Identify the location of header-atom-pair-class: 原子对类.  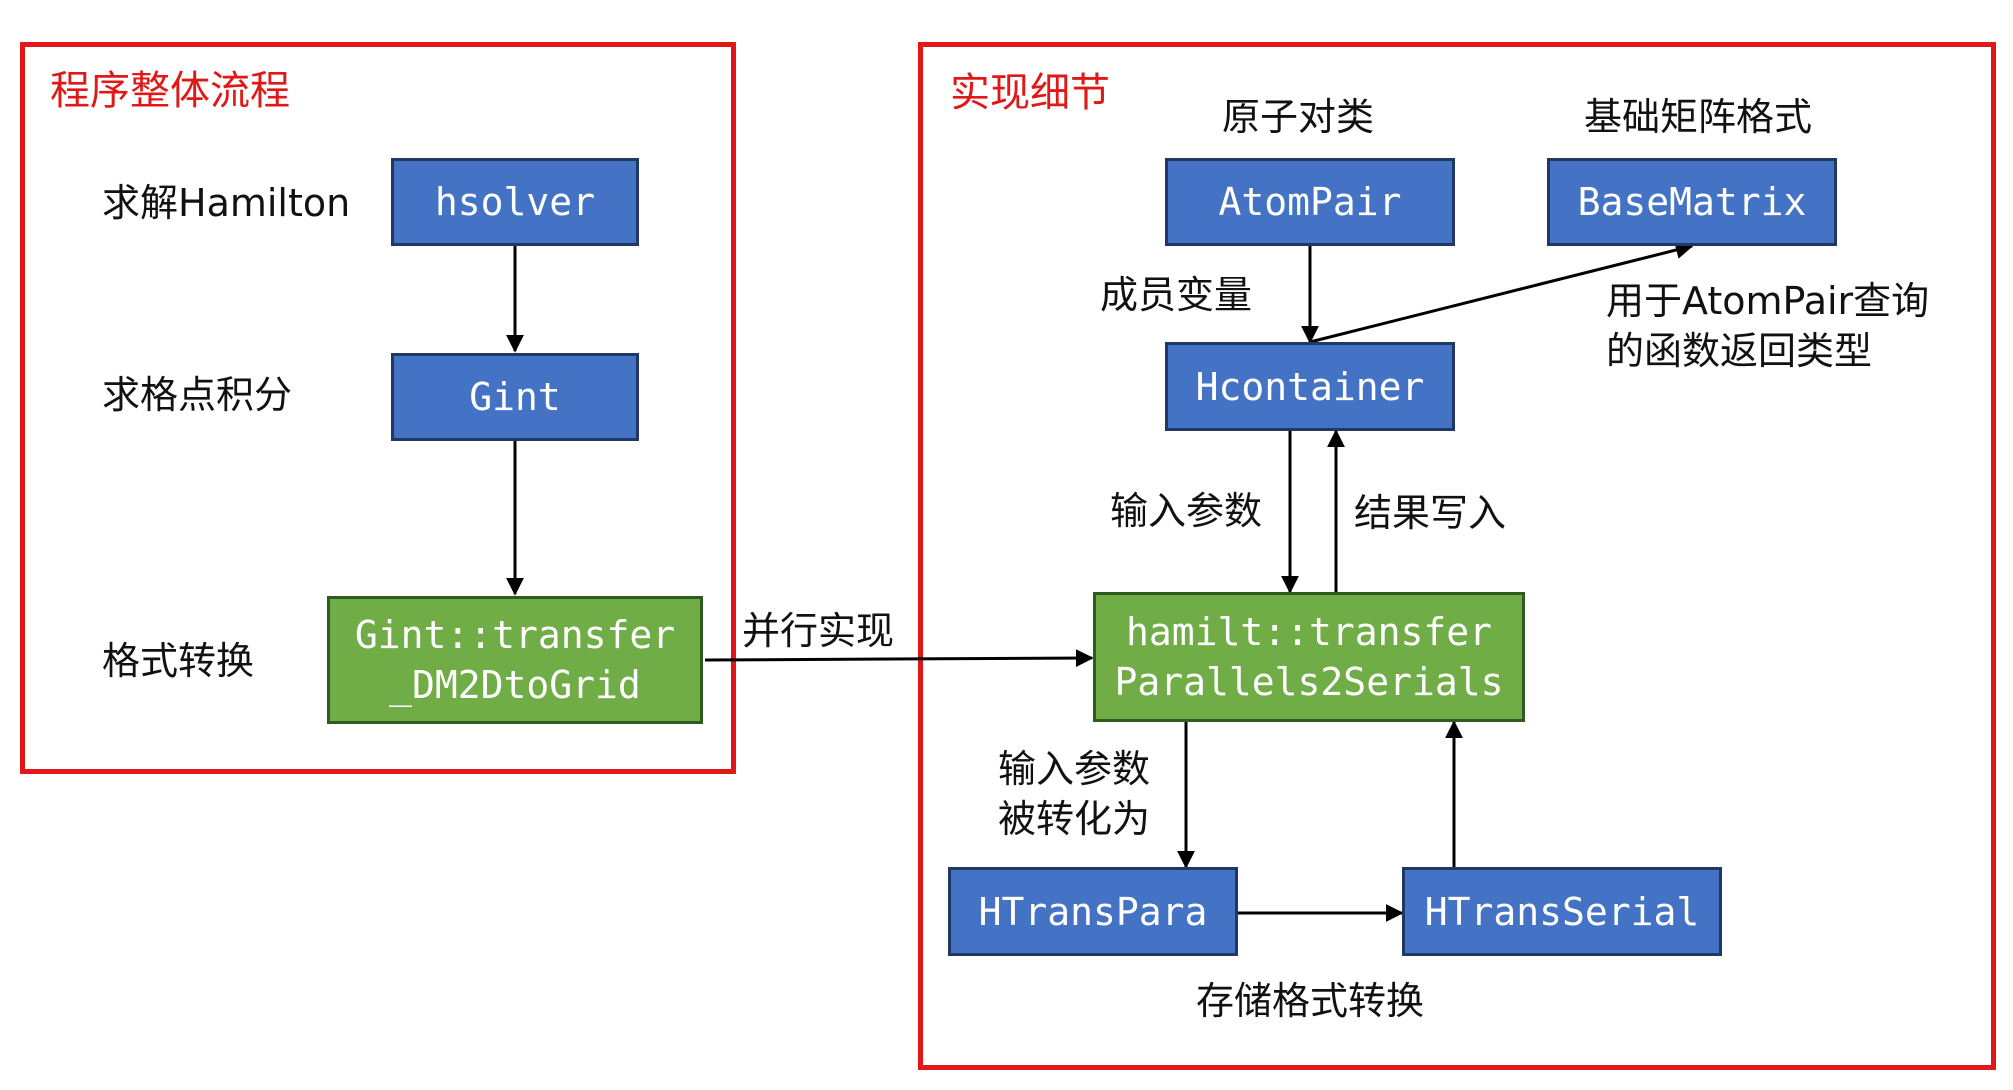
(1298, 117).